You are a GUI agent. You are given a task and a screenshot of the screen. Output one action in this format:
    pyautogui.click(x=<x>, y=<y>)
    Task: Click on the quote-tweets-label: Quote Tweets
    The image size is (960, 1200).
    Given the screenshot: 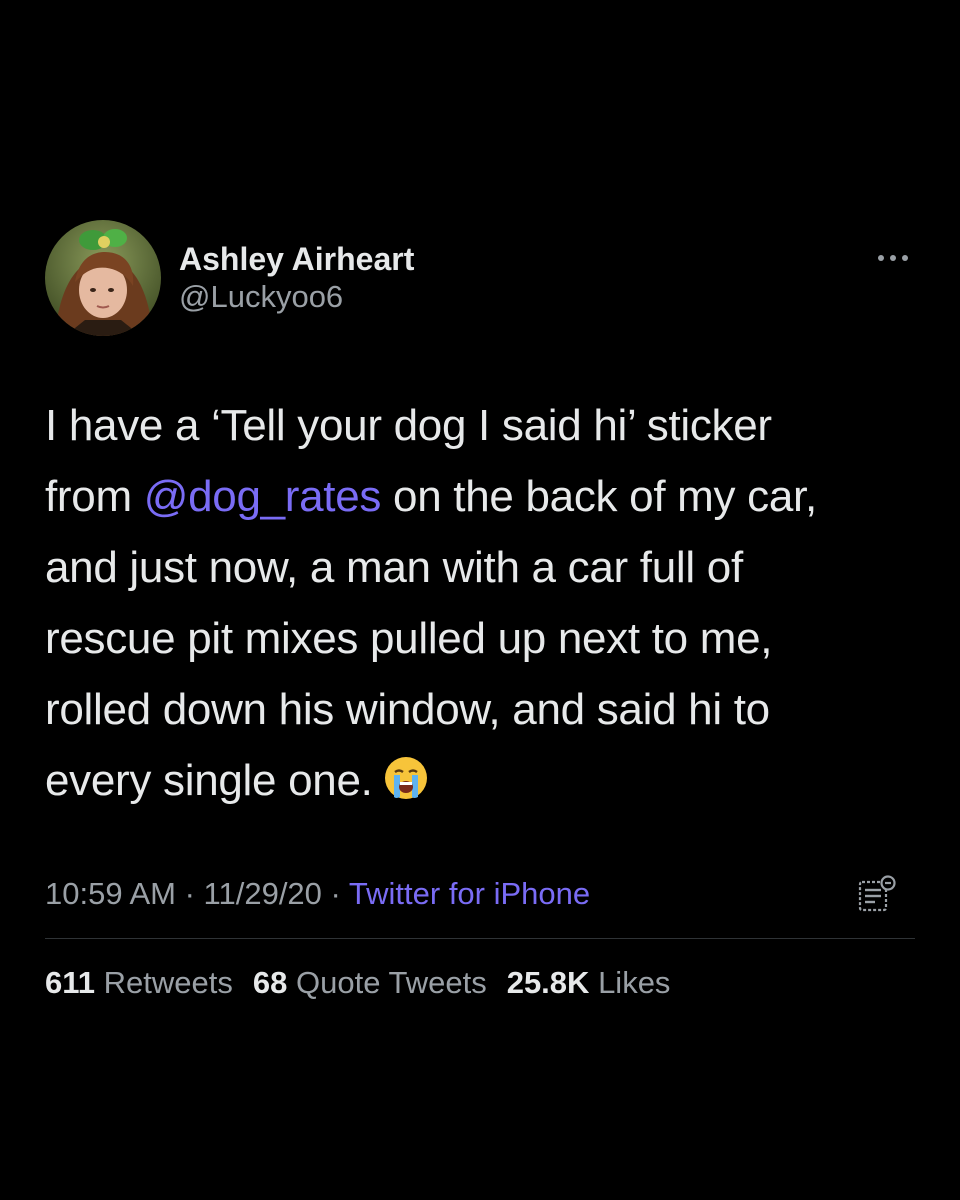 What is the action you would take?
    pyautogui.click(x=391, y=982)
    